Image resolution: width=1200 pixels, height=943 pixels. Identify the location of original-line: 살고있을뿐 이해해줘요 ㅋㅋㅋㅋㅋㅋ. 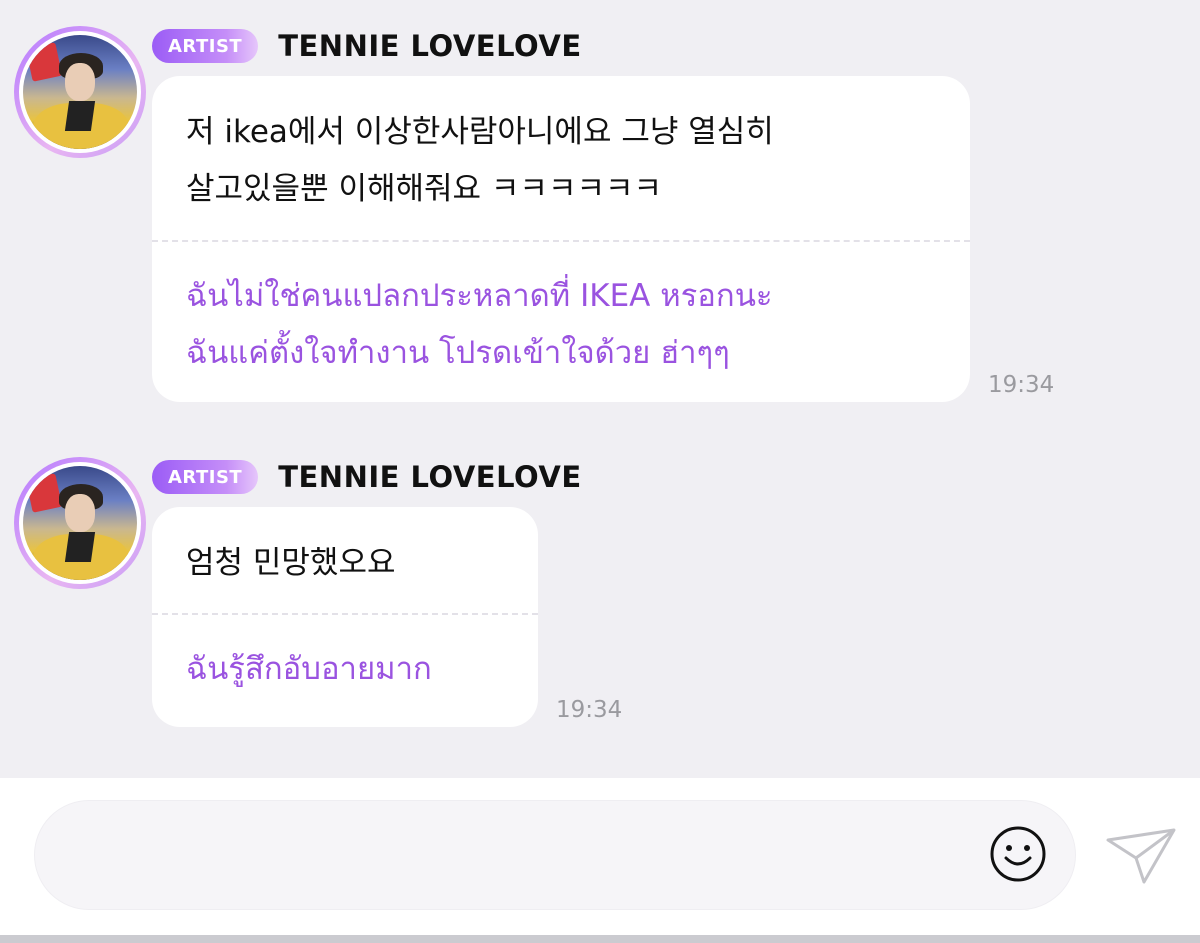
(424, 189).